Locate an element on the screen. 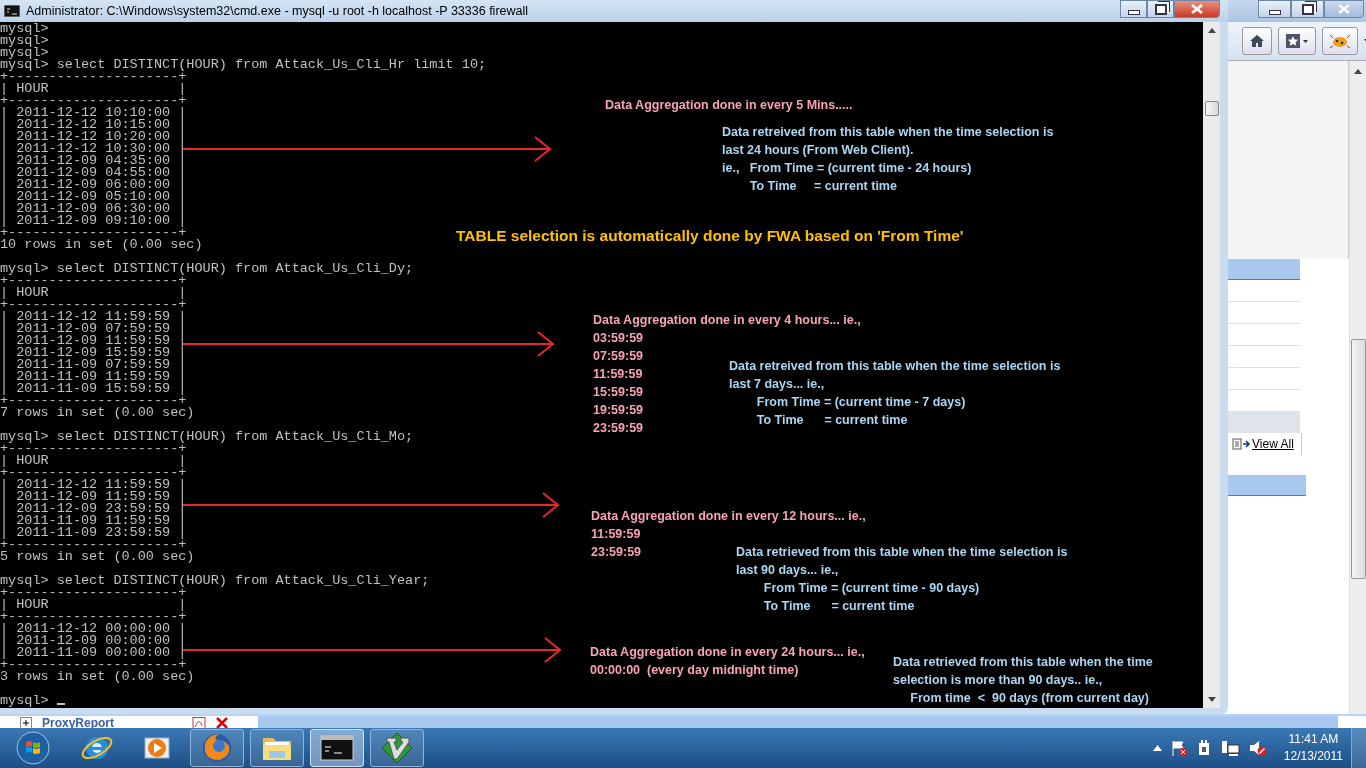  restore-button is located at coordinates (1160, 9).